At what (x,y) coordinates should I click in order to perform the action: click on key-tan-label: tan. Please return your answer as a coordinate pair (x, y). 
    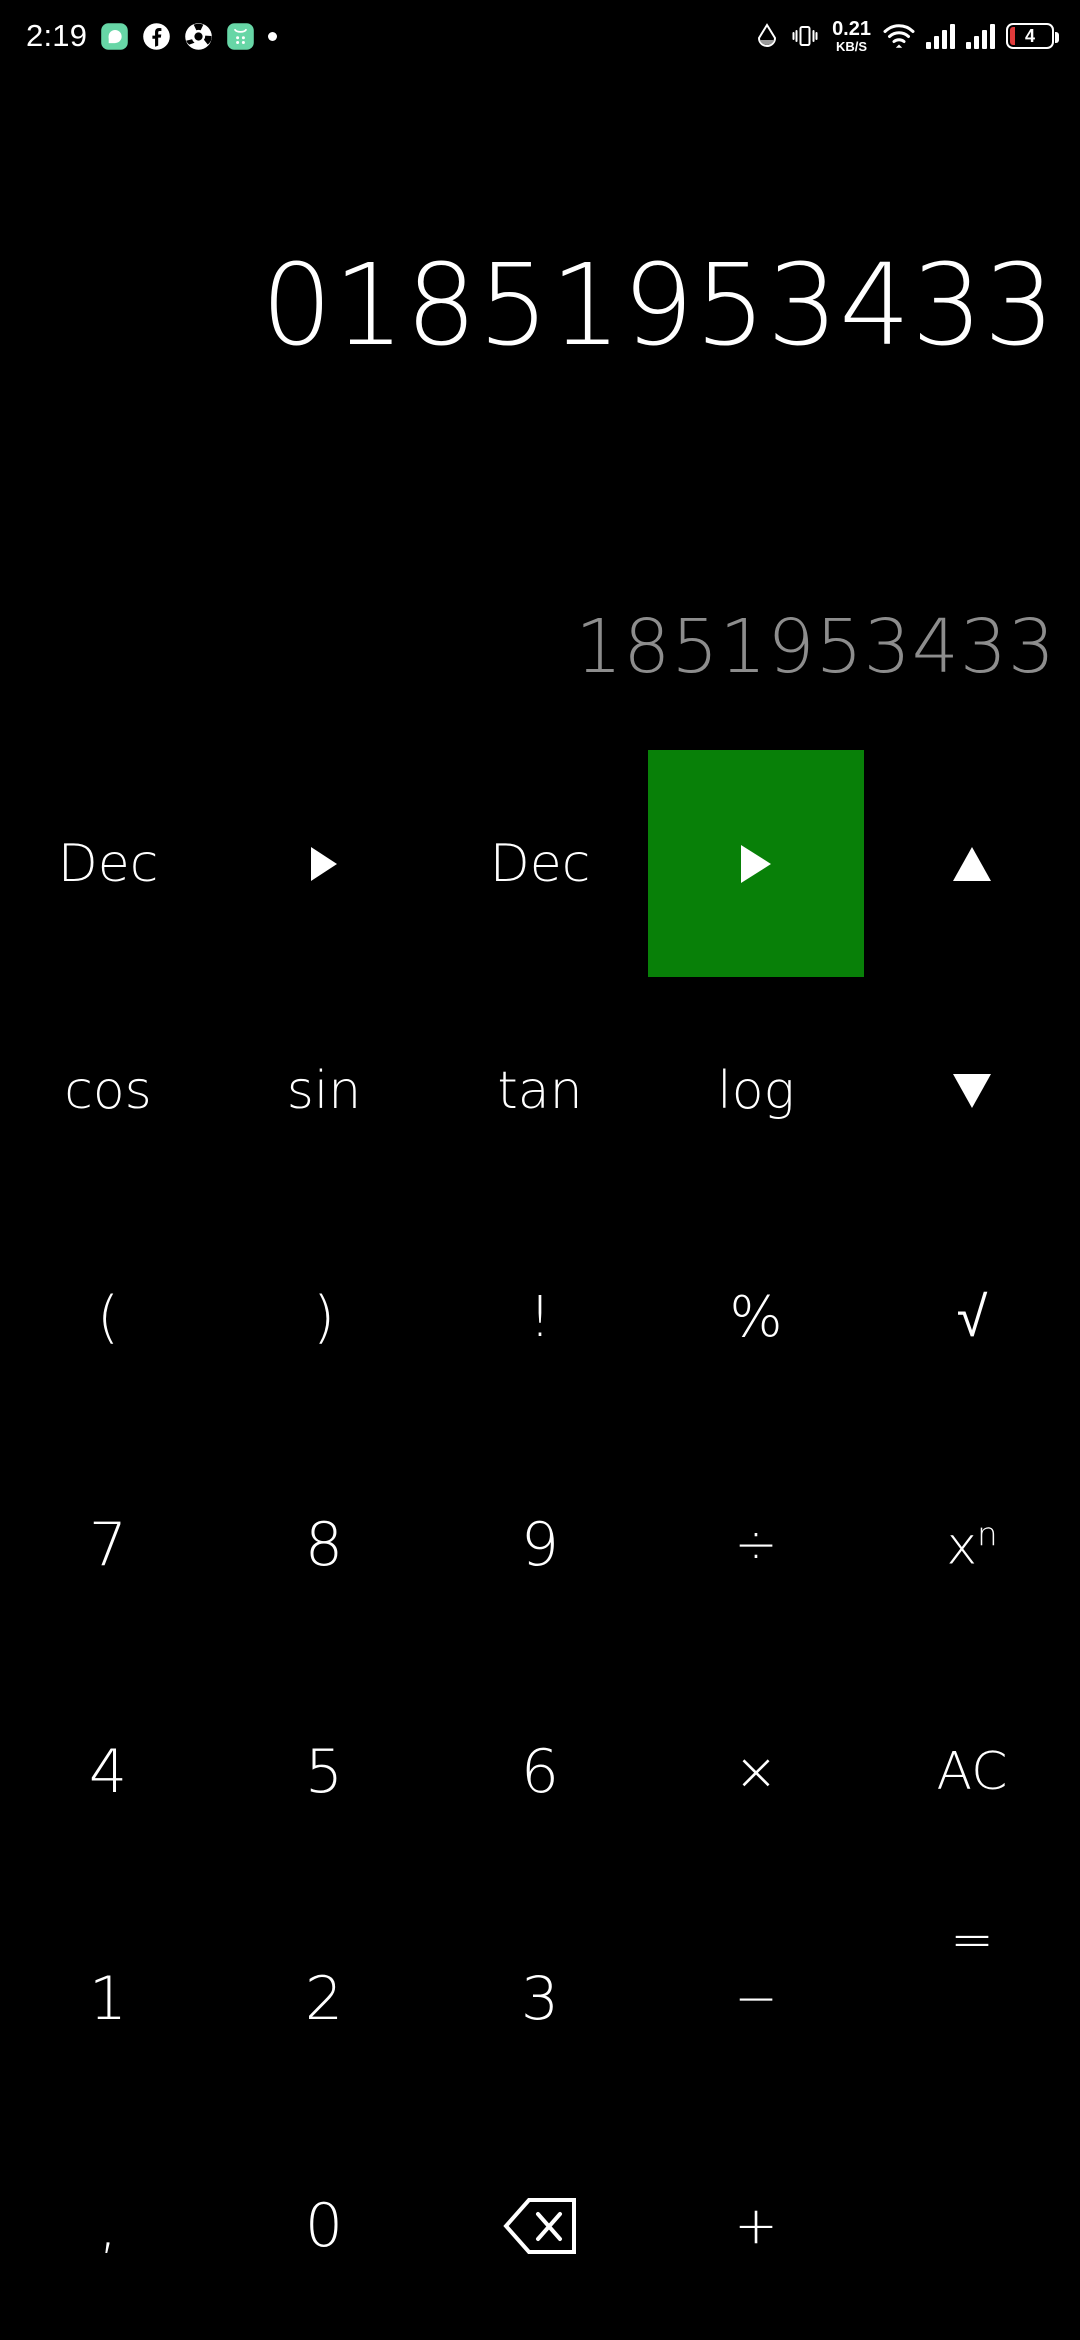
    Looking at the image, I should click on (540, 1090).